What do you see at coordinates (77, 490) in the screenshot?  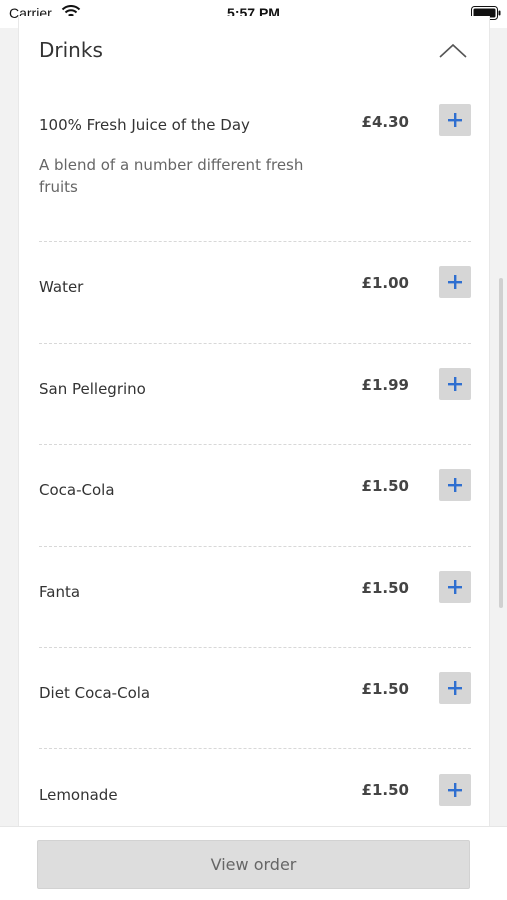 I see `item-name: Coca-Cola` at bounding box center [77, 490].